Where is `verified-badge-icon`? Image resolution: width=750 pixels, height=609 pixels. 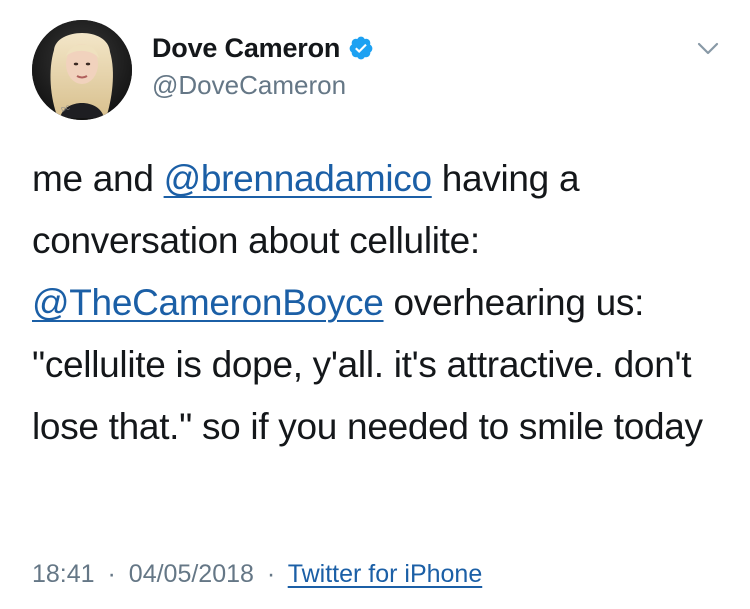 verified-badge-icon is located at coordinates (361, 48).